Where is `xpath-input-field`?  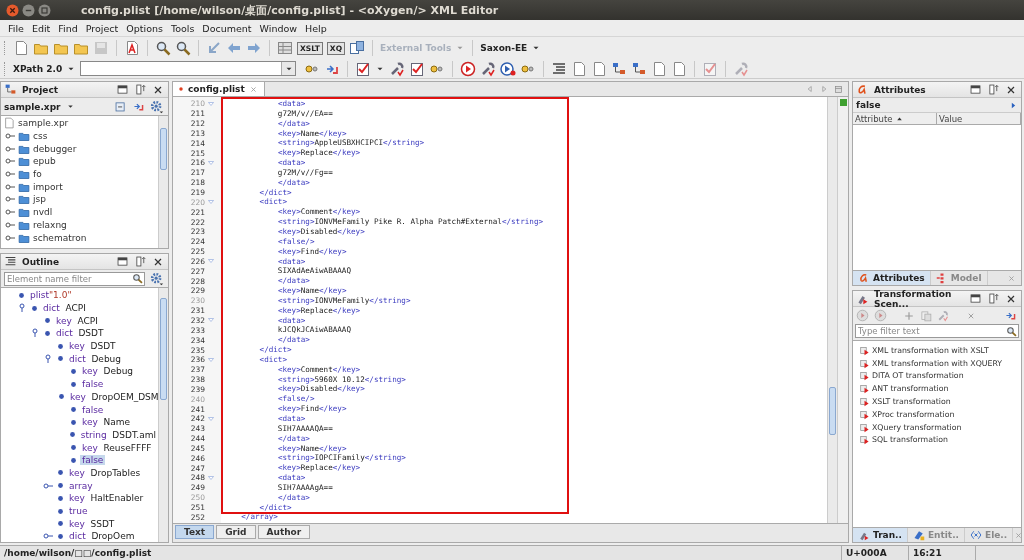
xpath-input-field is located at coordinates (188, 68).